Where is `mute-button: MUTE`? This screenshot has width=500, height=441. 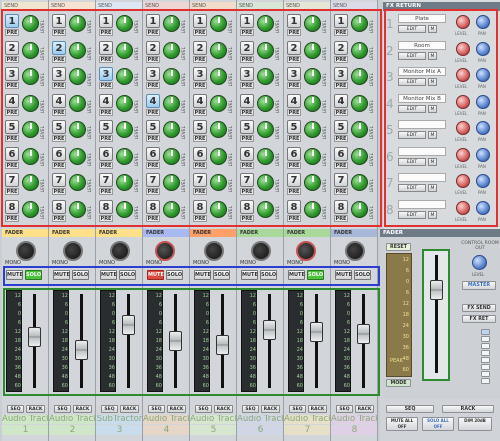
mute-button: MUTE is located at coordinates (296, 275).